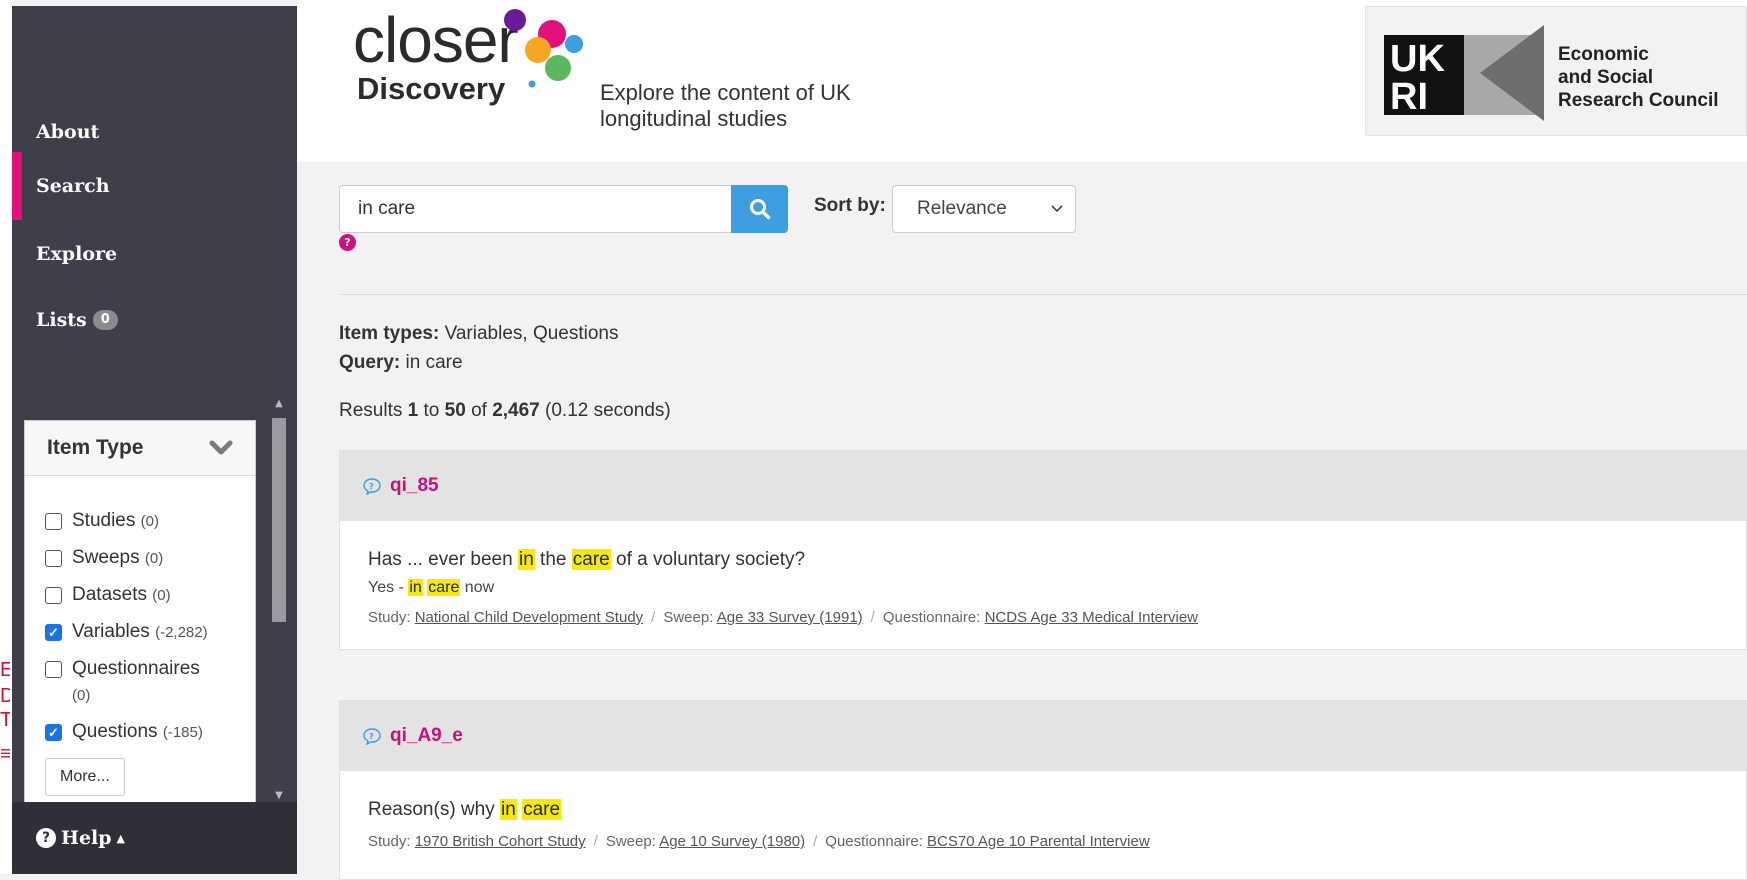  What do you see at coordinates (790, 617) in the screenshot?
I see `sweep-link: Age 33 Survey (1991)` at bounding box center [790, 617].